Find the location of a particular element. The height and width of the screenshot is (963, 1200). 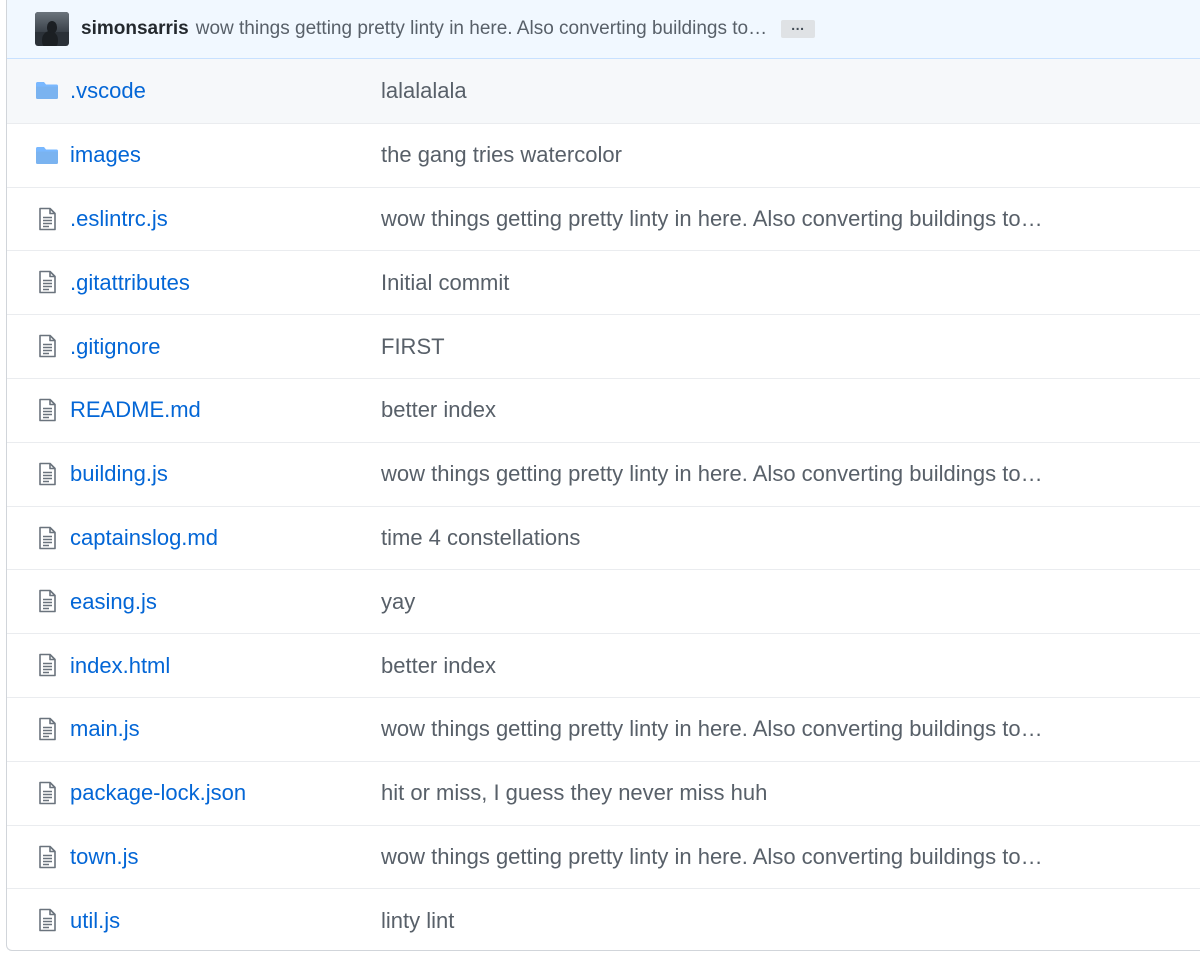

file-row: .gitignore FIRST is located at coordinates (603, 346).